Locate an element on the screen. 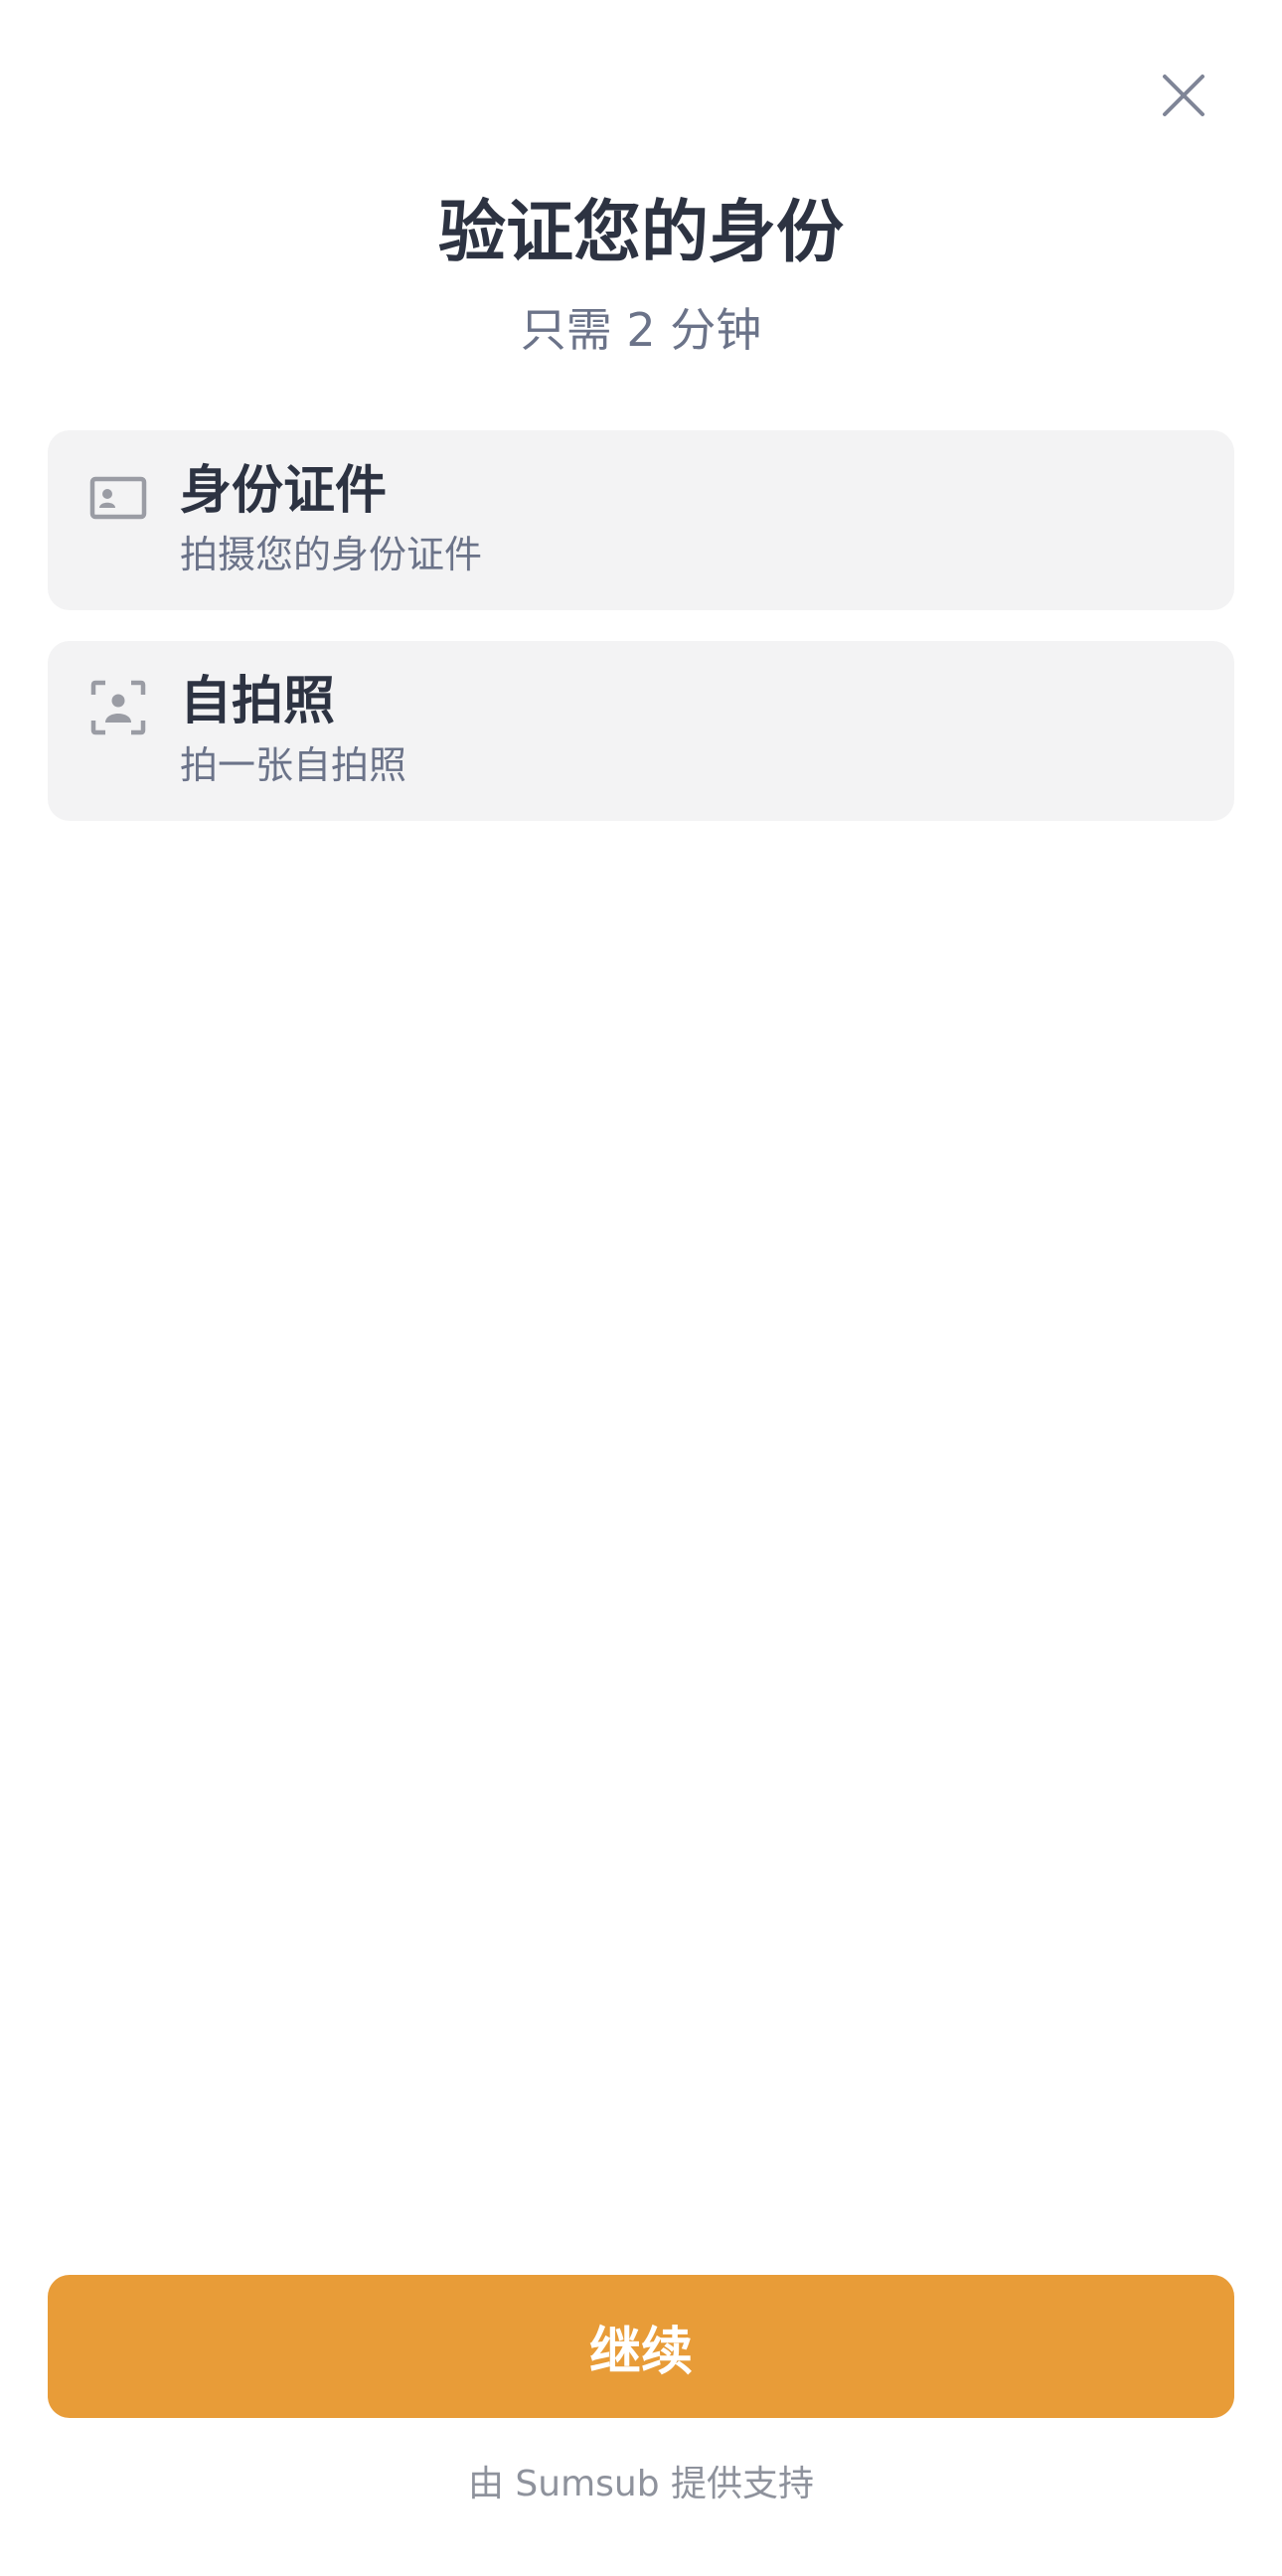 This screenshot has width=1282, height=2576. step-description: 拍摄您的身份证件 is located at coordinates (331, 554).